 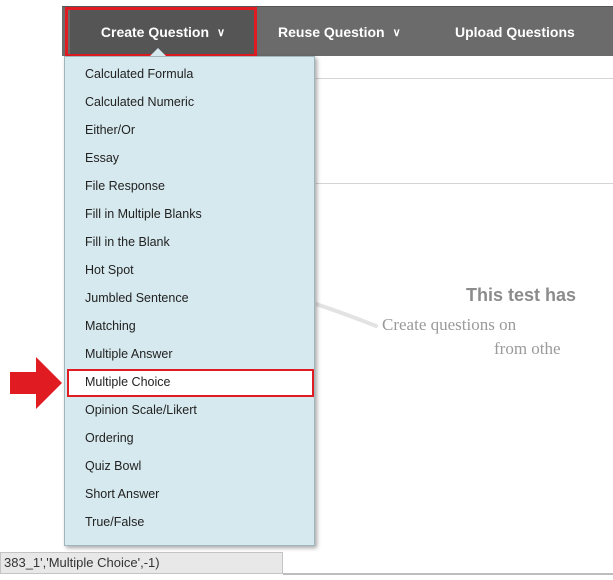 I want to click on upload-questions-button: Upload Questions, so click(x=515, y=32).